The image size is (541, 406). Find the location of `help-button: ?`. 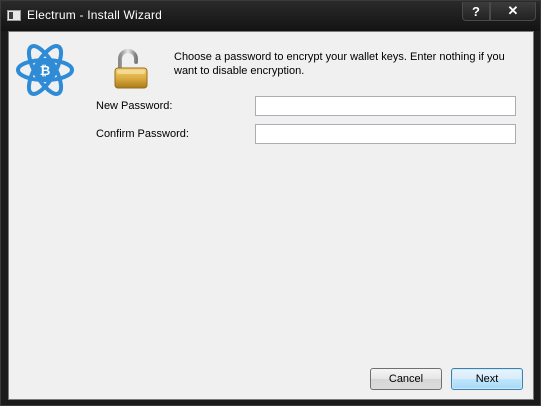

help-button: ? is located at coordinates (476, 11).